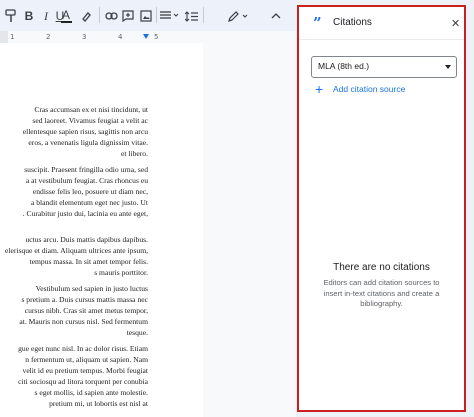  I want to click on caret-down-icon, so click(448, 67).